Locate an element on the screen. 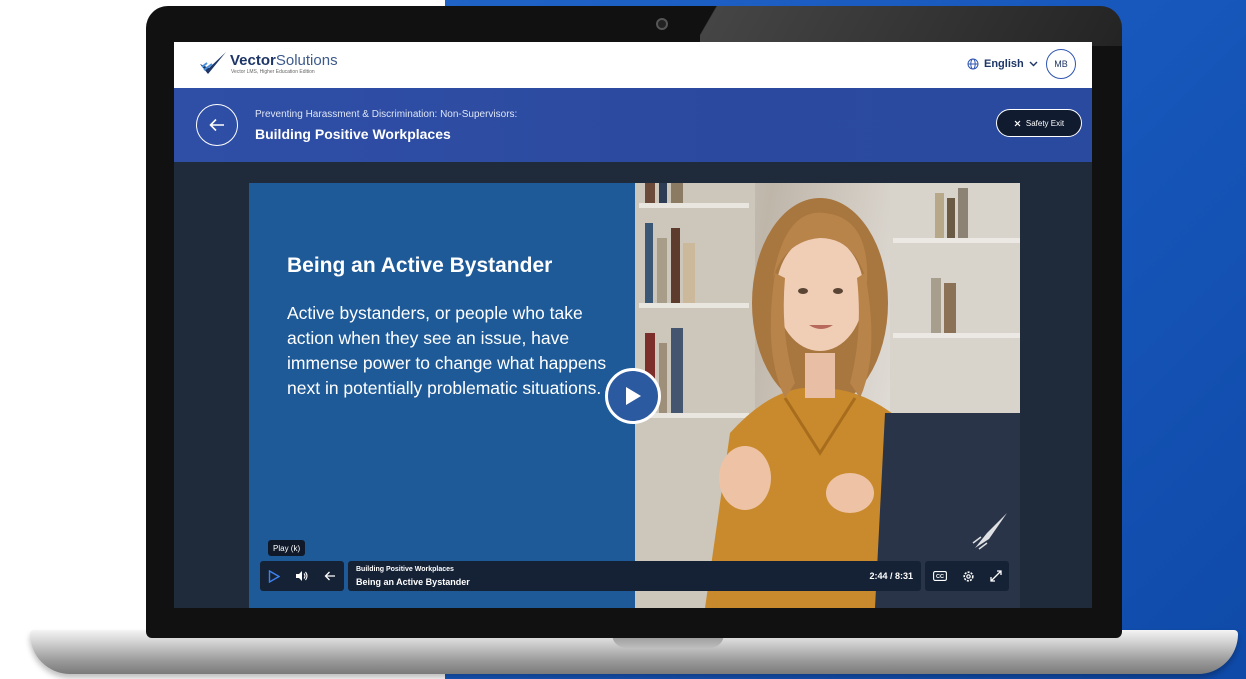  safety-exit-label: Safety Exit is located at coordinates (1045, 123).